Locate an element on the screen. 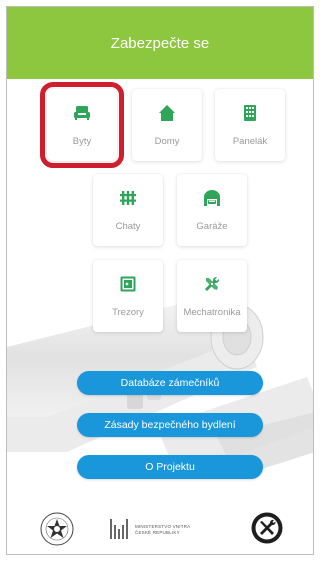  house-icon is located at coordinates (167, 112).